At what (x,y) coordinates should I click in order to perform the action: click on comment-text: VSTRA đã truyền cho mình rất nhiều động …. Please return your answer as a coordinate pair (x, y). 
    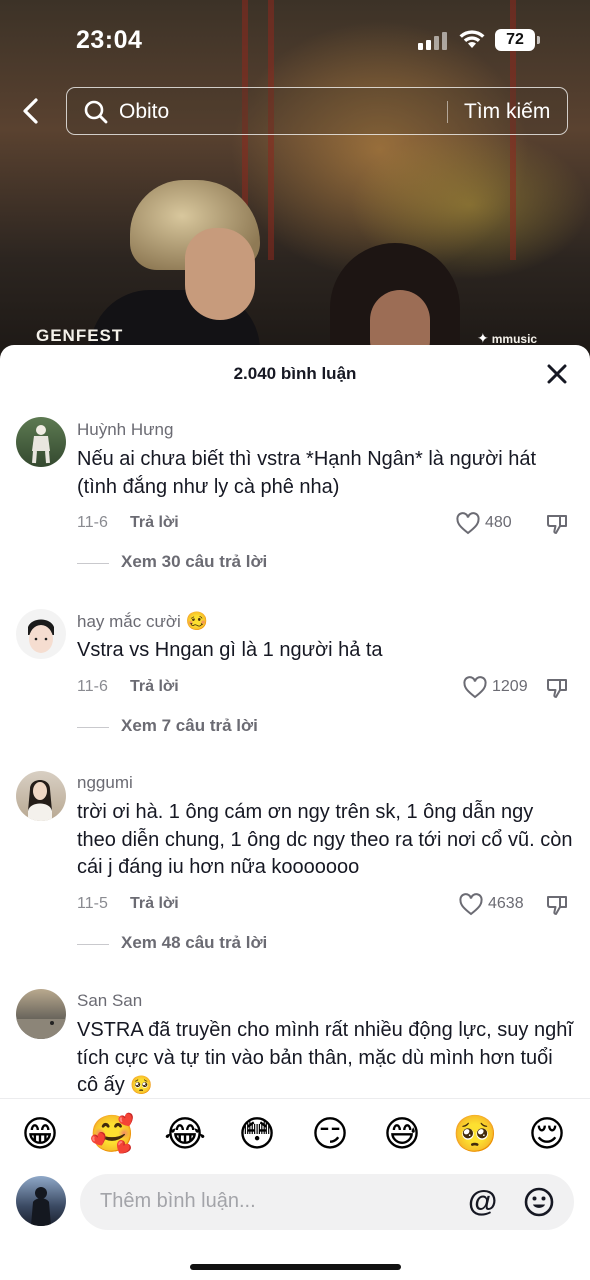
    Looking at the image, I should click on (325, 1057).